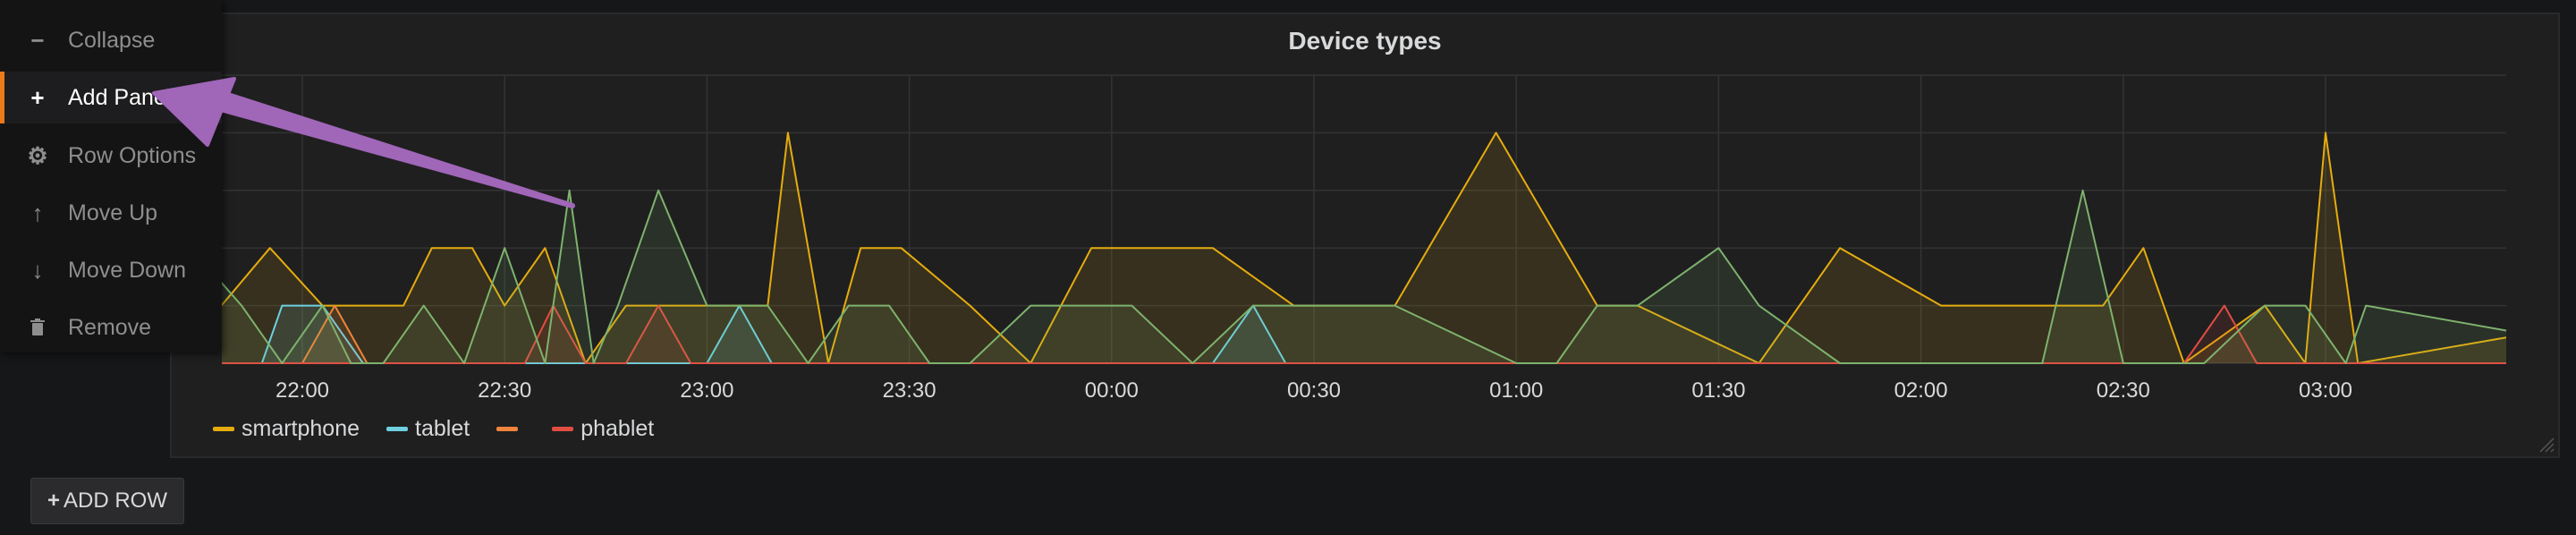  I want to click on add-row-button: + ADD ROW, so click(107, 501).